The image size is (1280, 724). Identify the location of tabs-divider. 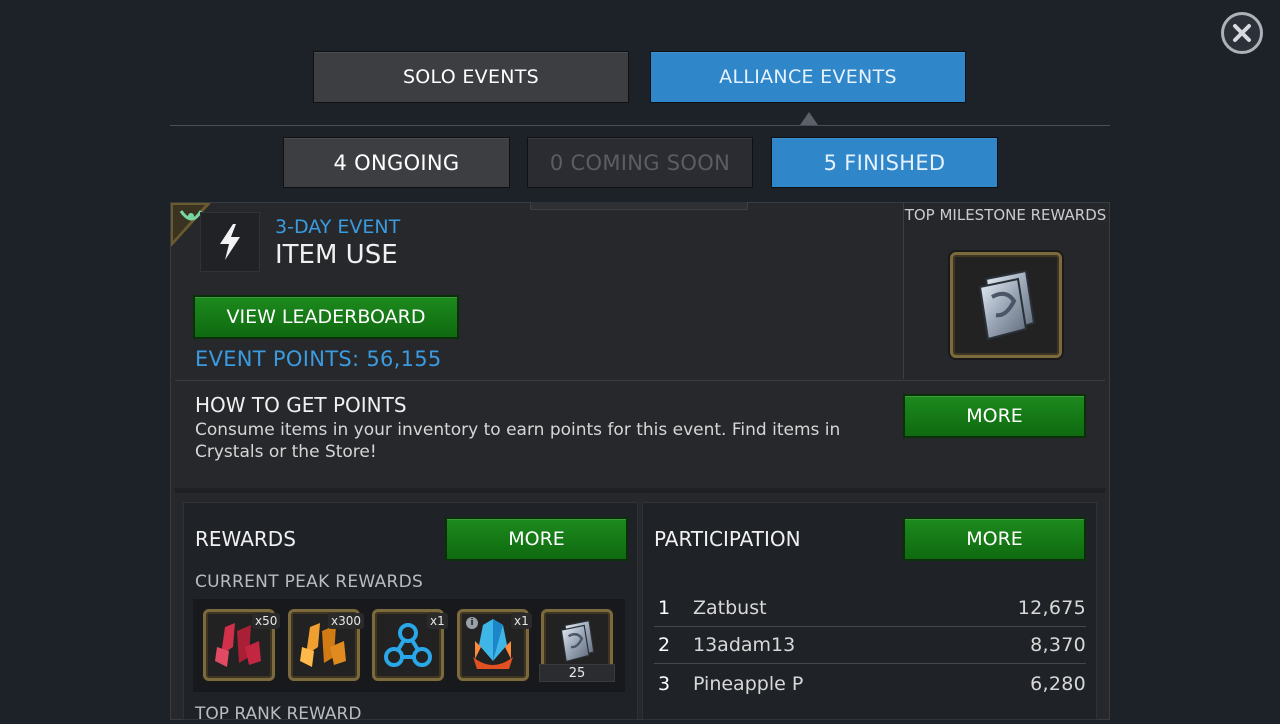
(640, 125).